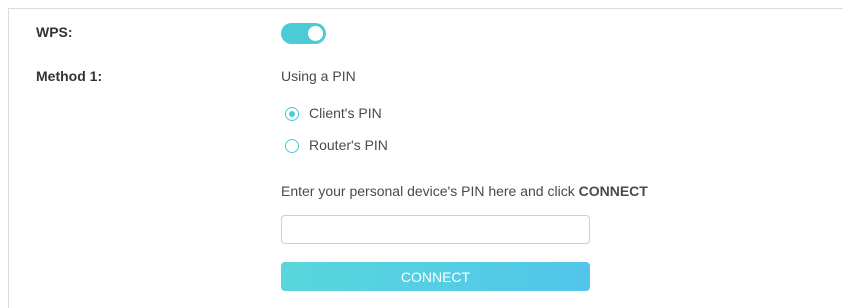 The height and width of the screenshot is (308, 843). What do you see at coordinates (435, 276) in the screenshot?
I see `connect-button: CONNECT` at bounding box center [435, 276].